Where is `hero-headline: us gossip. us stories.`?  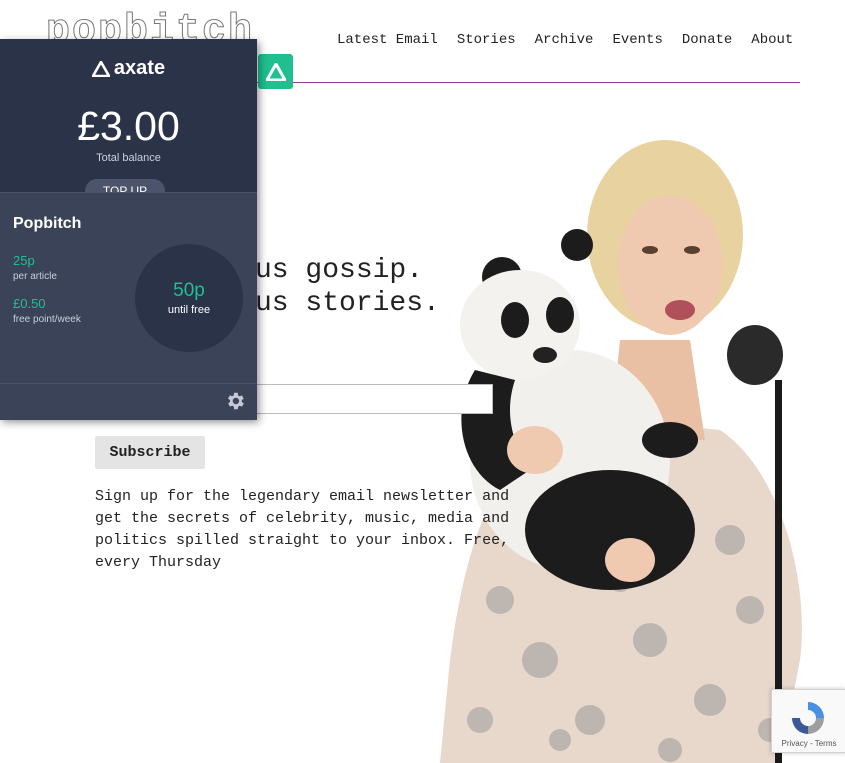
hero-headline: us gossip. us stories. is located at coordinates (347, 287).